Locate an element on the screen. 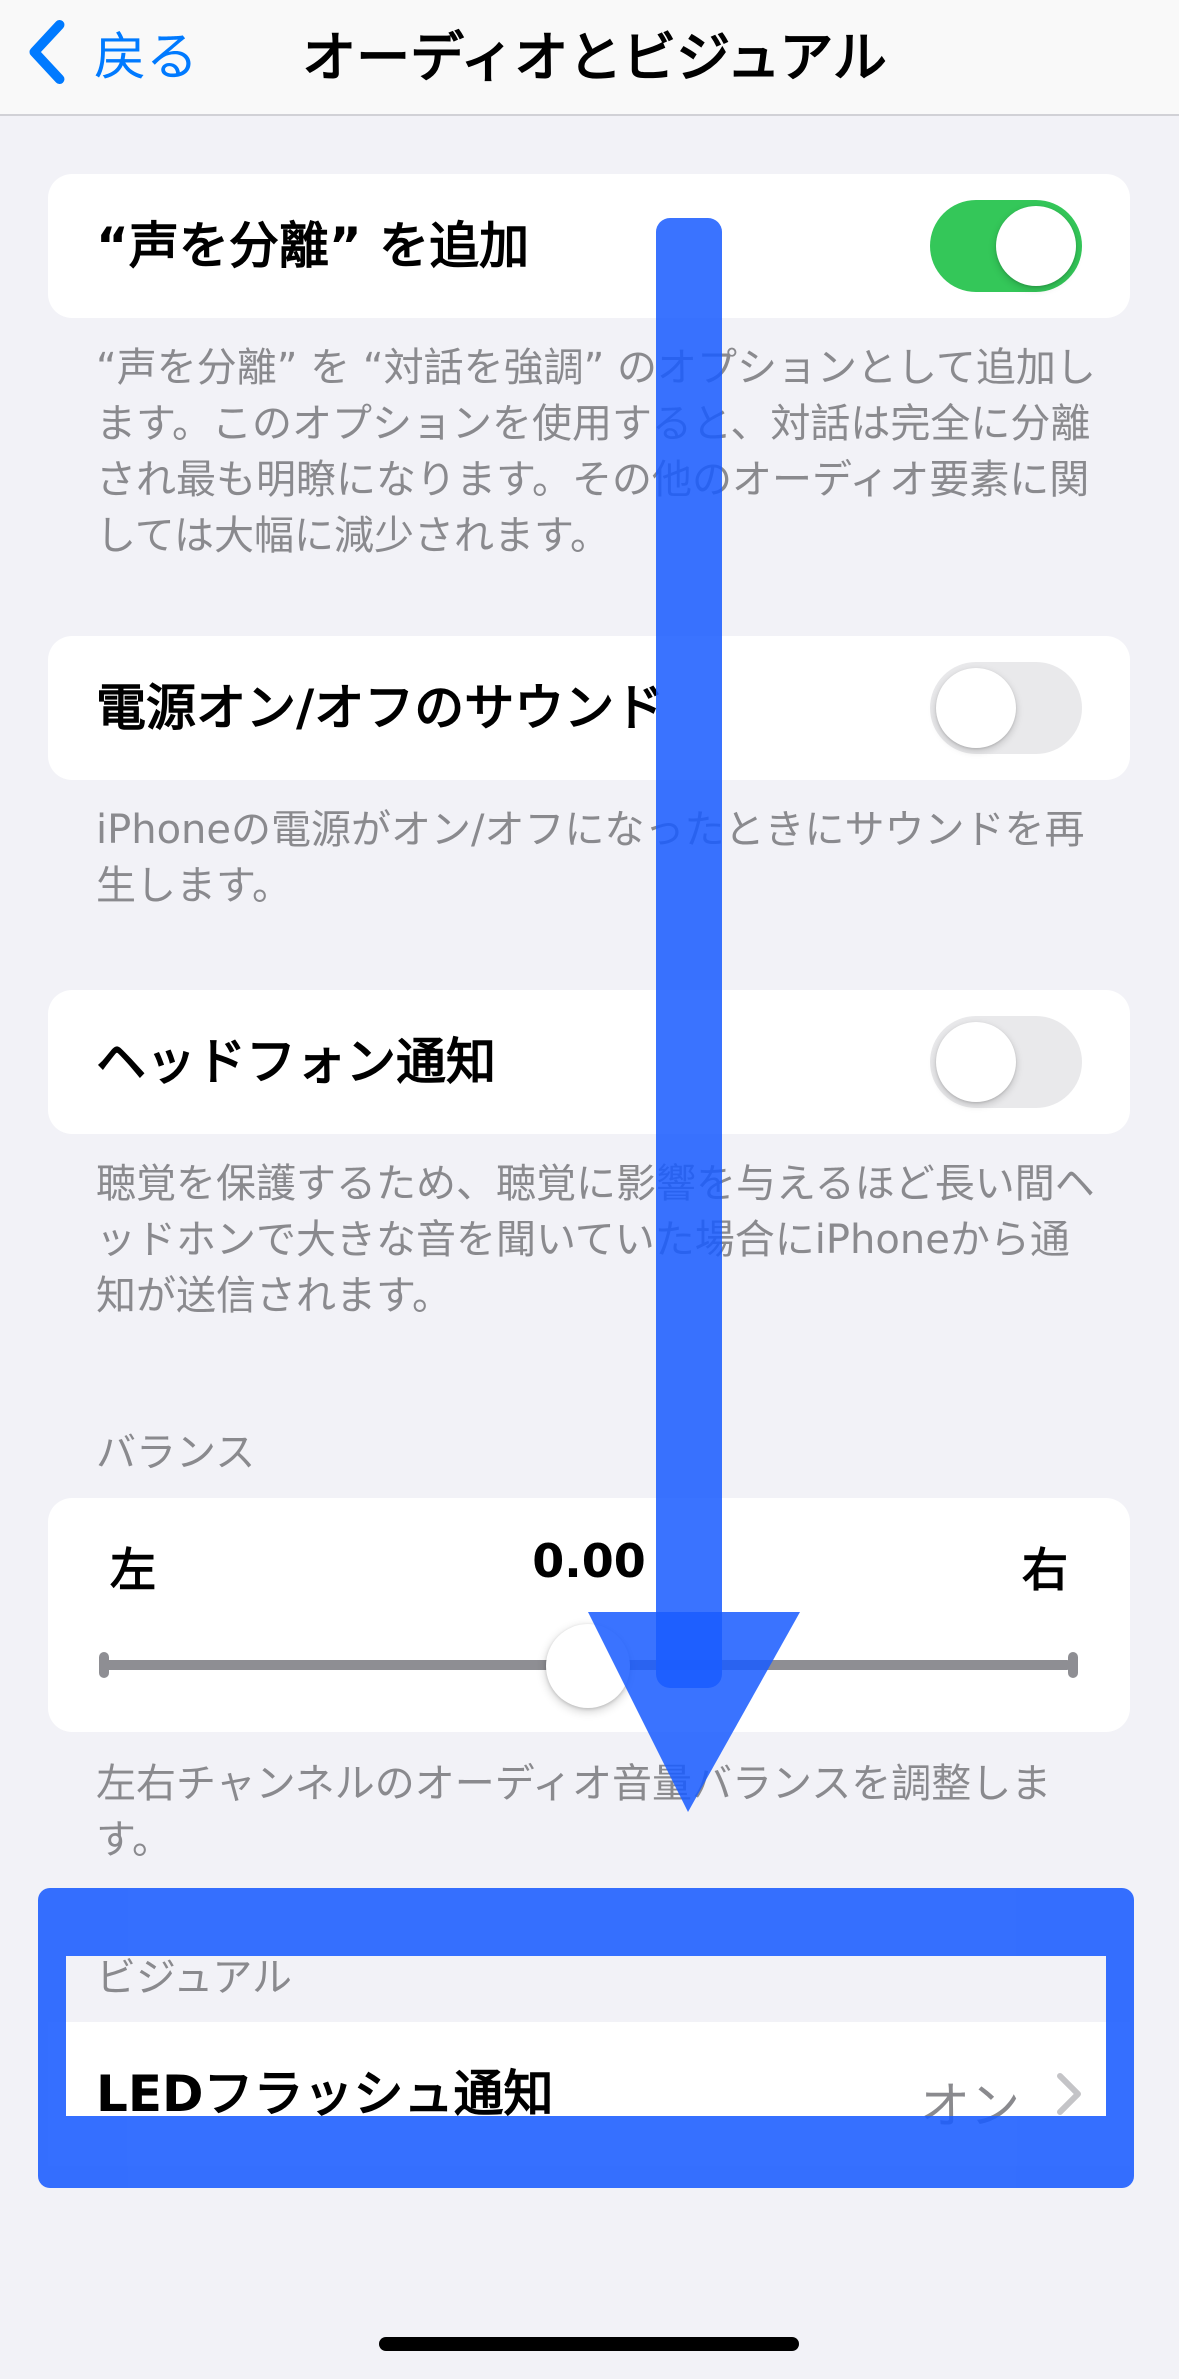  voice-isolation-row: “声を分離” を追加 is located at coordinates (589, 246).